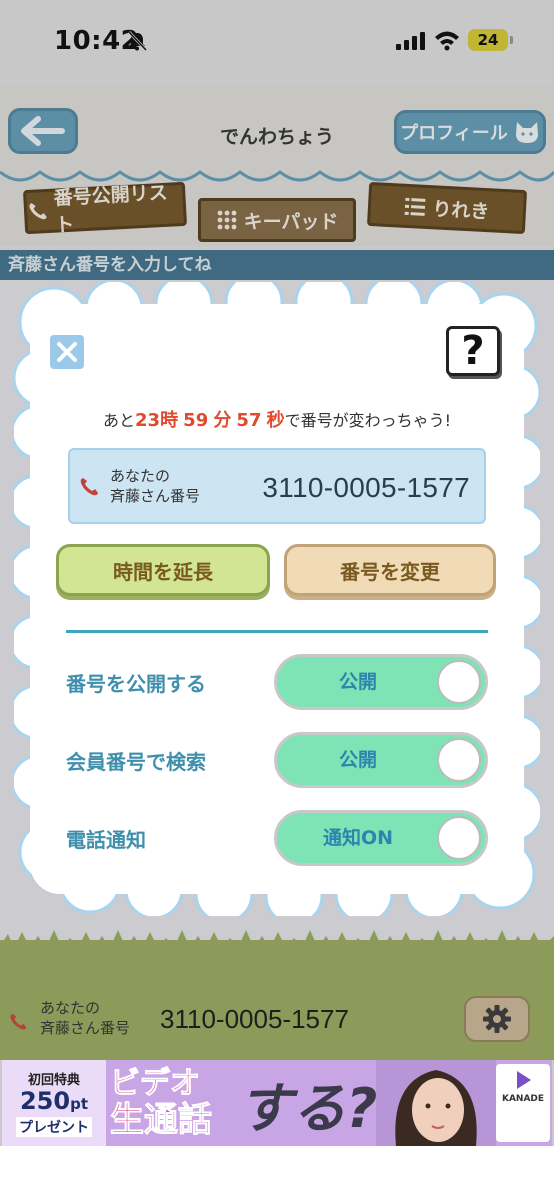  What do you see at coordinates (196, 420) in the screenshot?
I see `countdown-minutes: 59` at bounding box center [196, 420].